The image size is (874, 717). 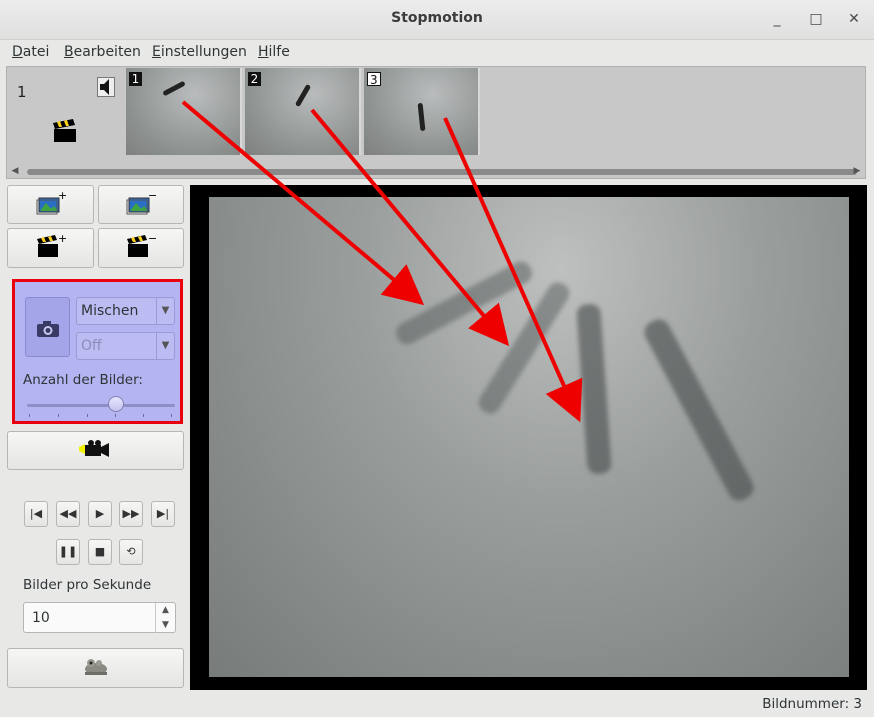 What do you see at coordinates (812, 704) in the screenshot?
I see `frame-number-status: Bildnummer: 3` at bounding box center [812, 704].